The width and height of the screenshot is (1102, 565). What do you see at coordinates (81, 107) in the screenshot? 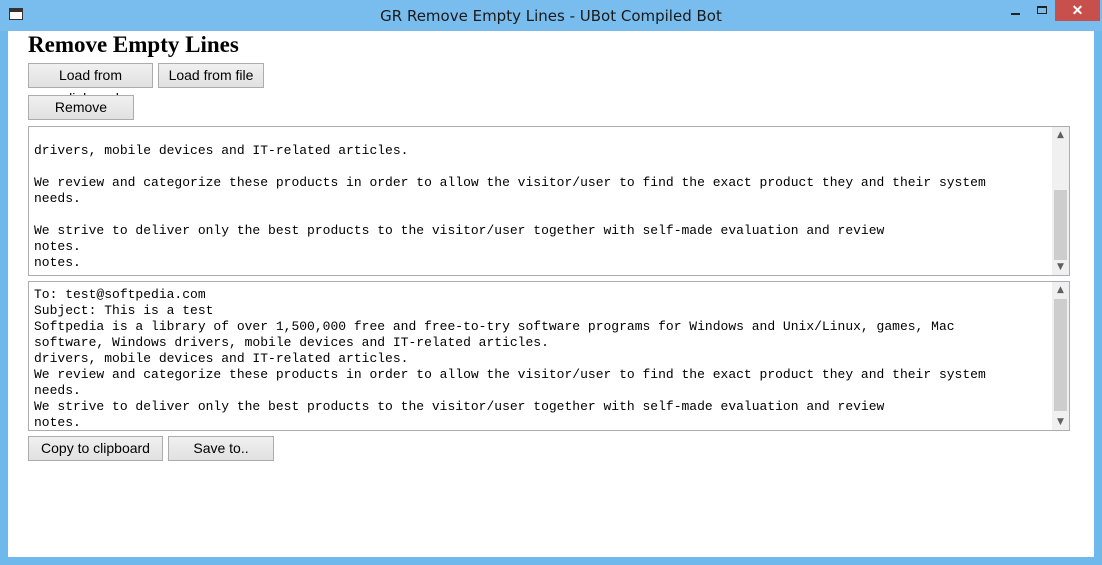
I see `remove-button: Remove` at bounding box center [81, 107].